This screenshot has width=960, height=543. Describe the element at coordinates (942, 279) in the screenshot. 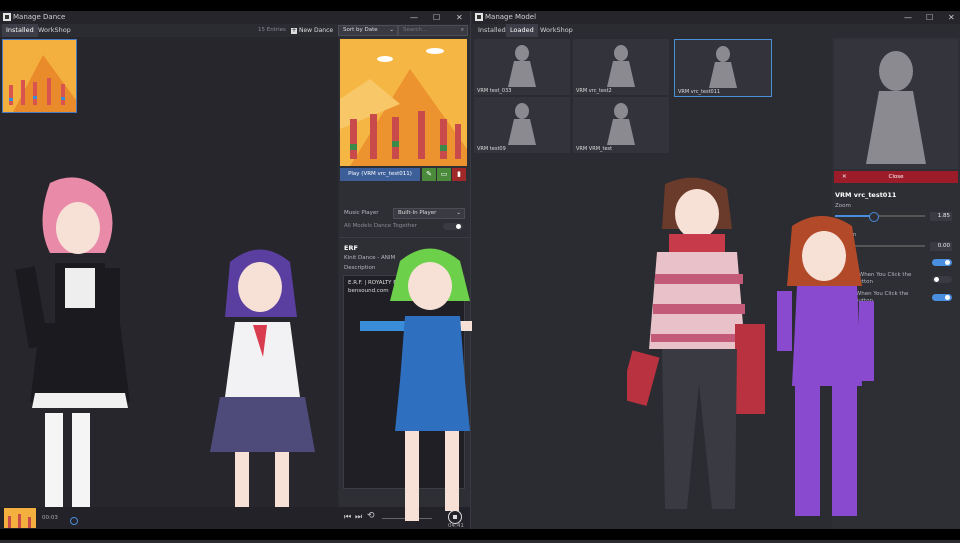

I see `blinking-toggle` at that location.